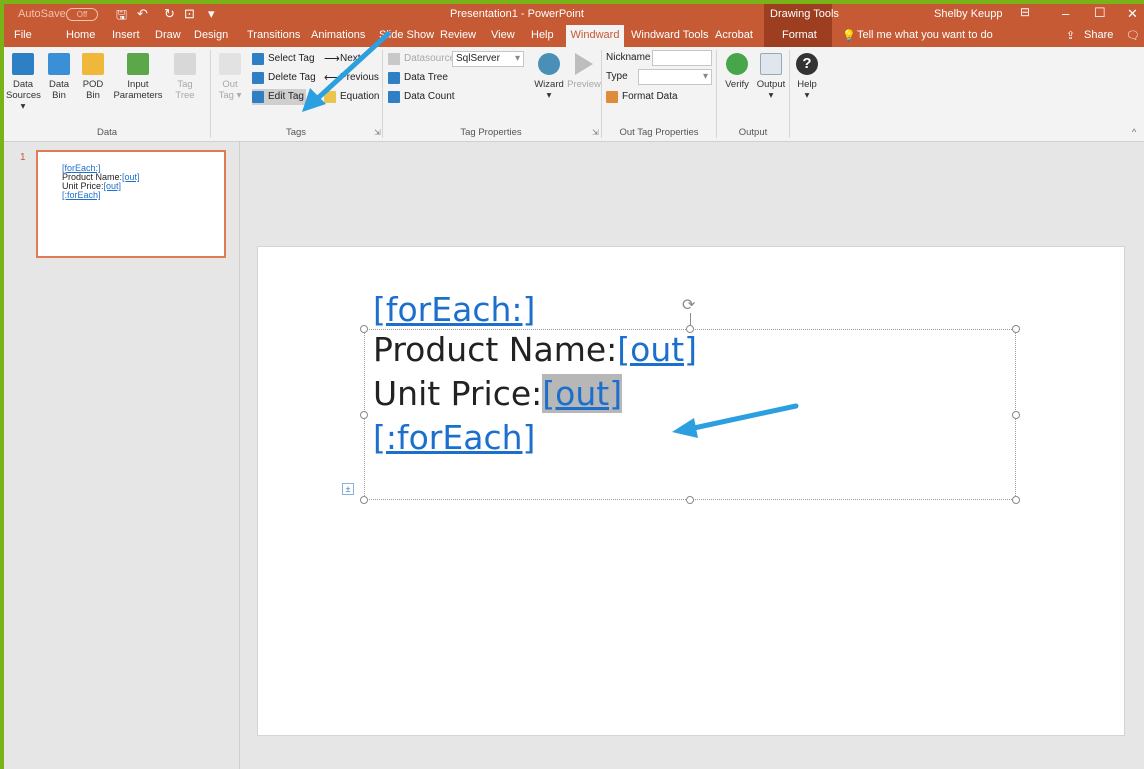 The image size is (1144, 769). What do you see at coordinates (735, 420) in the screenshot?
I see `arrow-to-unit-price-tag` at bounding box center [735, 420].